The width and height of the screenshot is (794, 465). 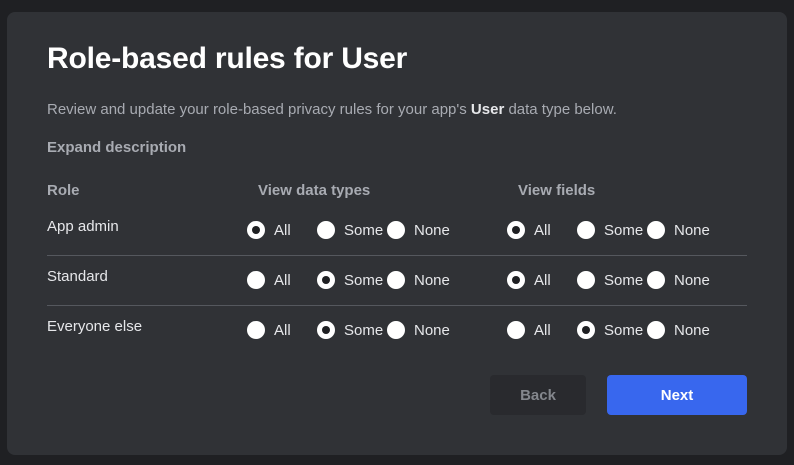 I want to click on role-name: Standard, so click(x=77, y=276).